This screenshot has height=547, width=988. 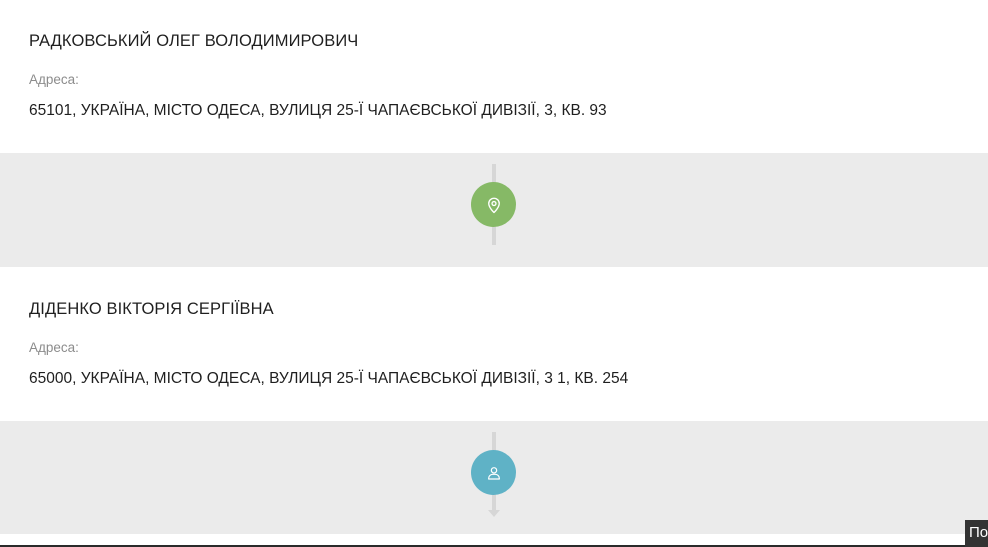 I want to click on bottom-strip, so click(x=494, y=540).